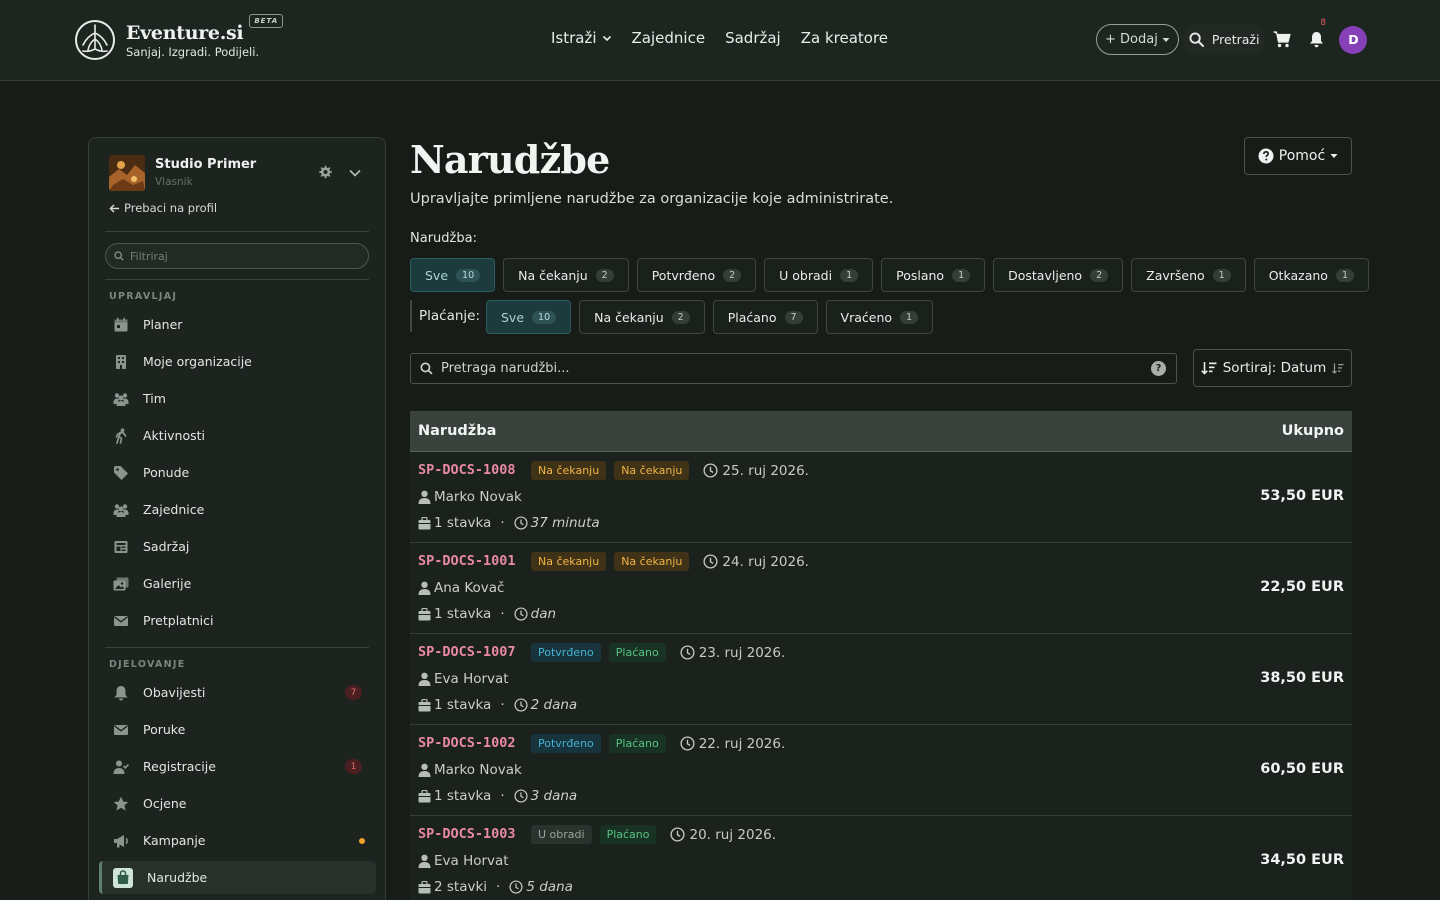 The height and width of the screenshot is (900, 1440). Describe the element at coordinates (642, 317) in the screenshot. I see `payment-filter-pending: Na čekanju 2` at that location.